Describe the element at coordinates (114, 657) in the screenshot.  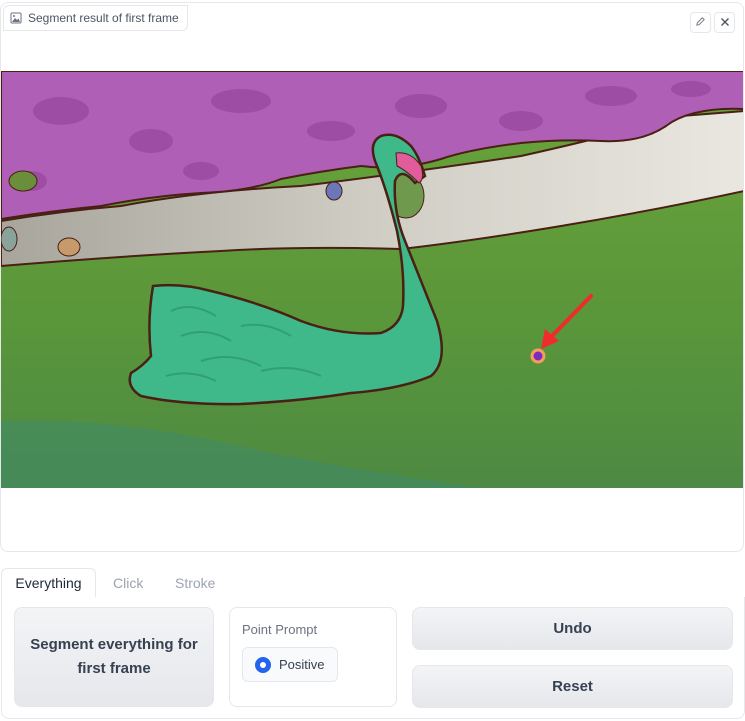
I see `segment-everything-button: Segment everything for first frame` at that location.